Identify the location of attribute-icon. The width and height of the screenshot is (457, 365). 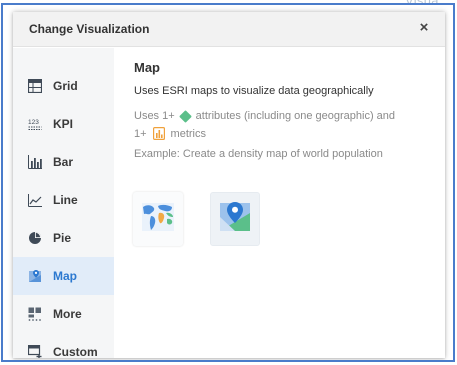
(185, 116).